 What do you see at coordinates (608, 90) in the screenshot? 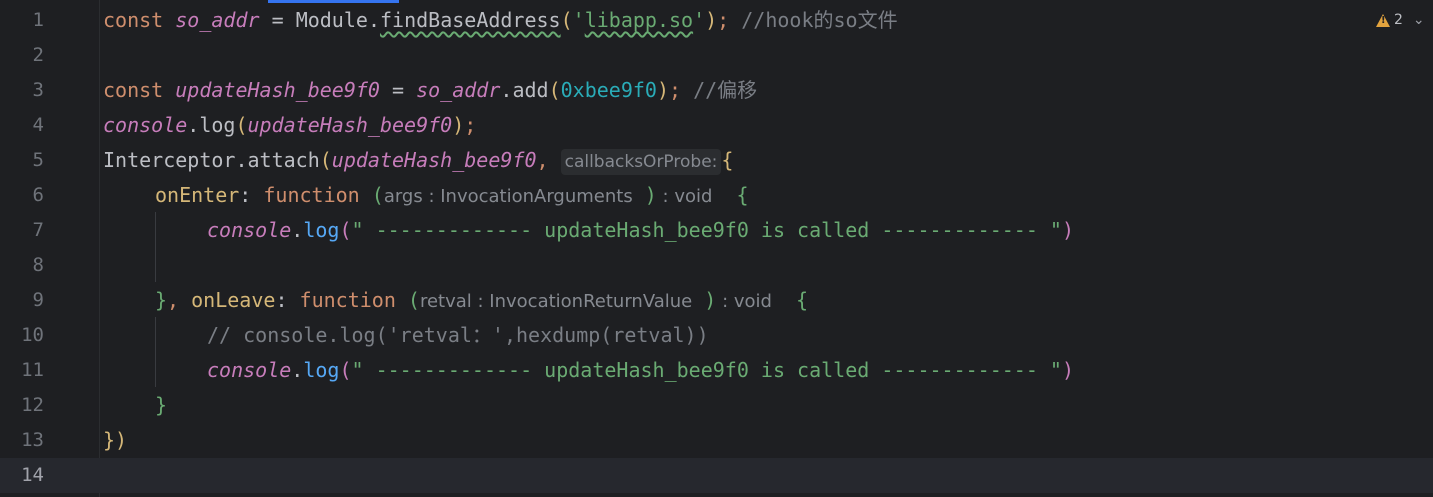
I see `number-literal: 0xbee9f0` at bounding box center [608, 90].